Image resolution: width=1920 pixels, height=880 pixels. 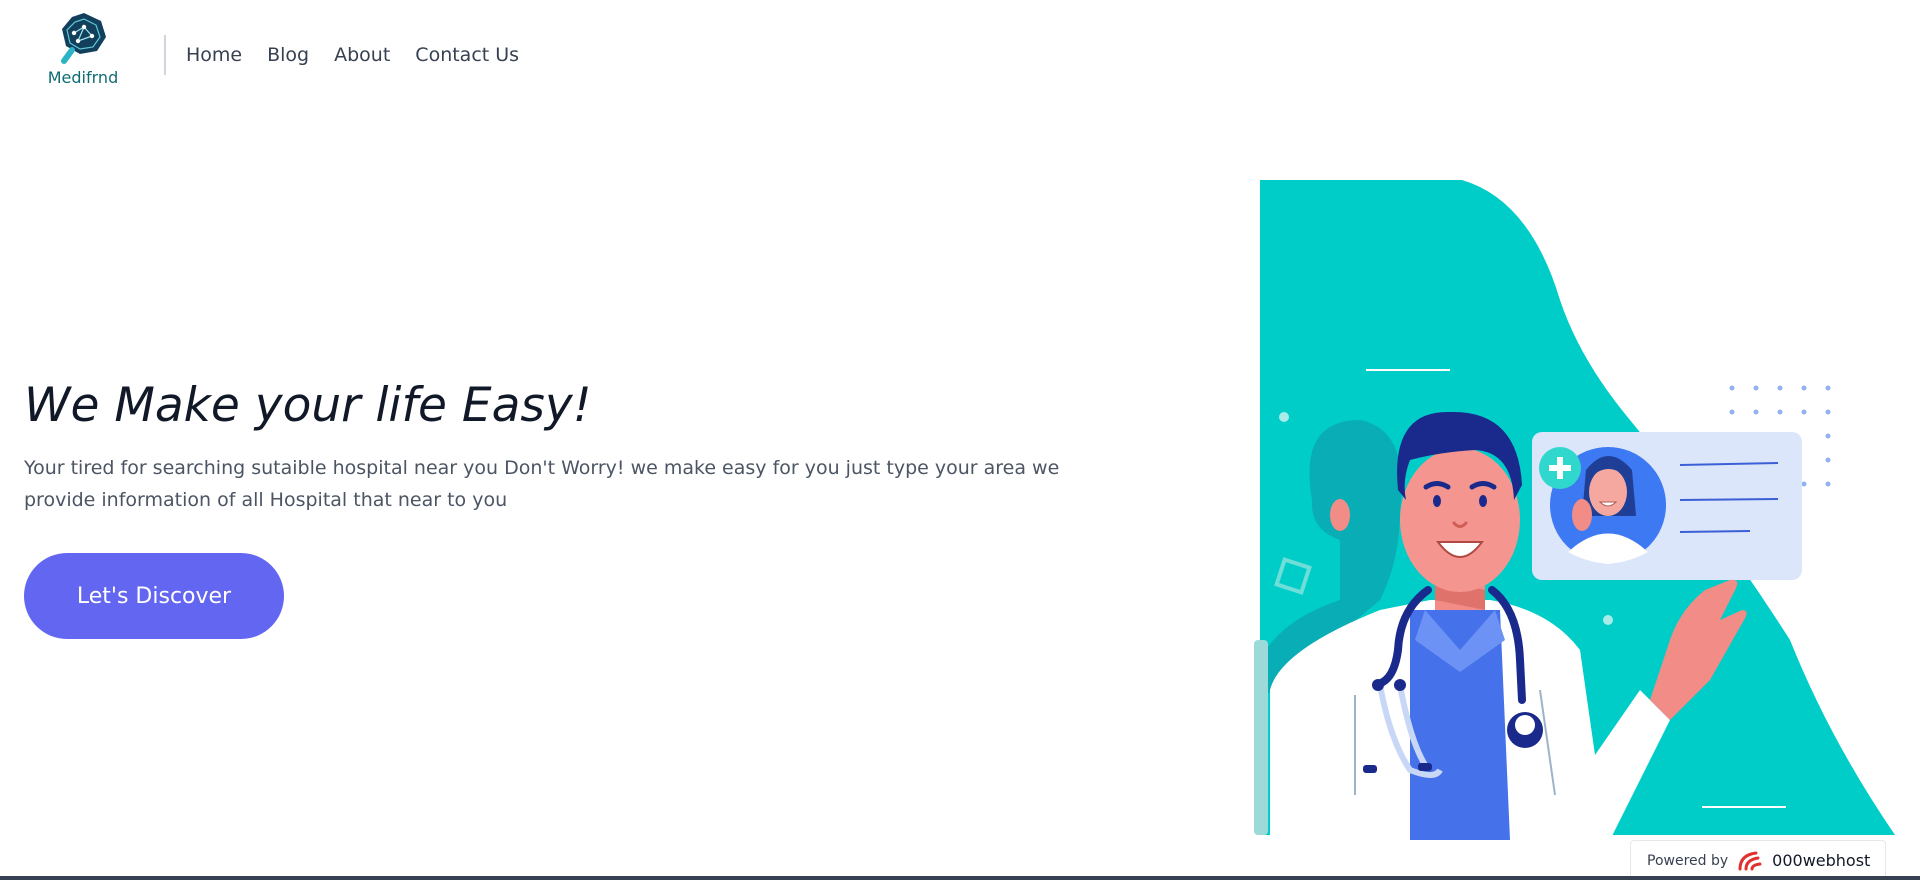 I want to click on discover-button: Let's Discover, so click(x=154, y=596).